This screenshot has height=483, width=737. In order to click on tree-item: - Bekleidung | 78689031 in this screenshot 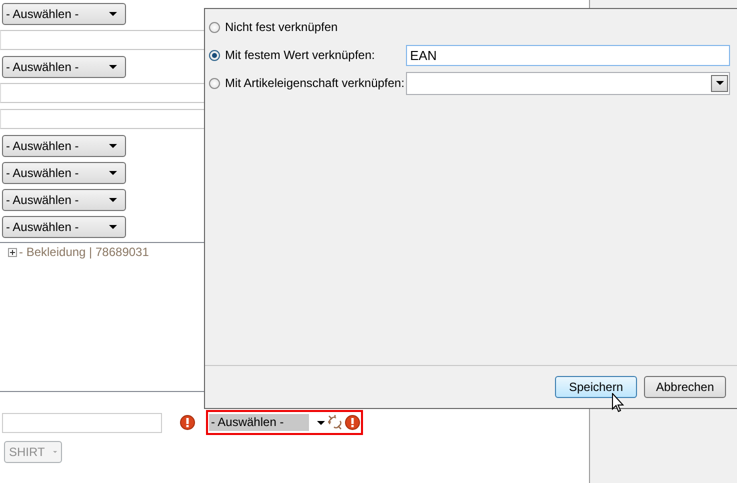, I will do `click(84, 252)`.